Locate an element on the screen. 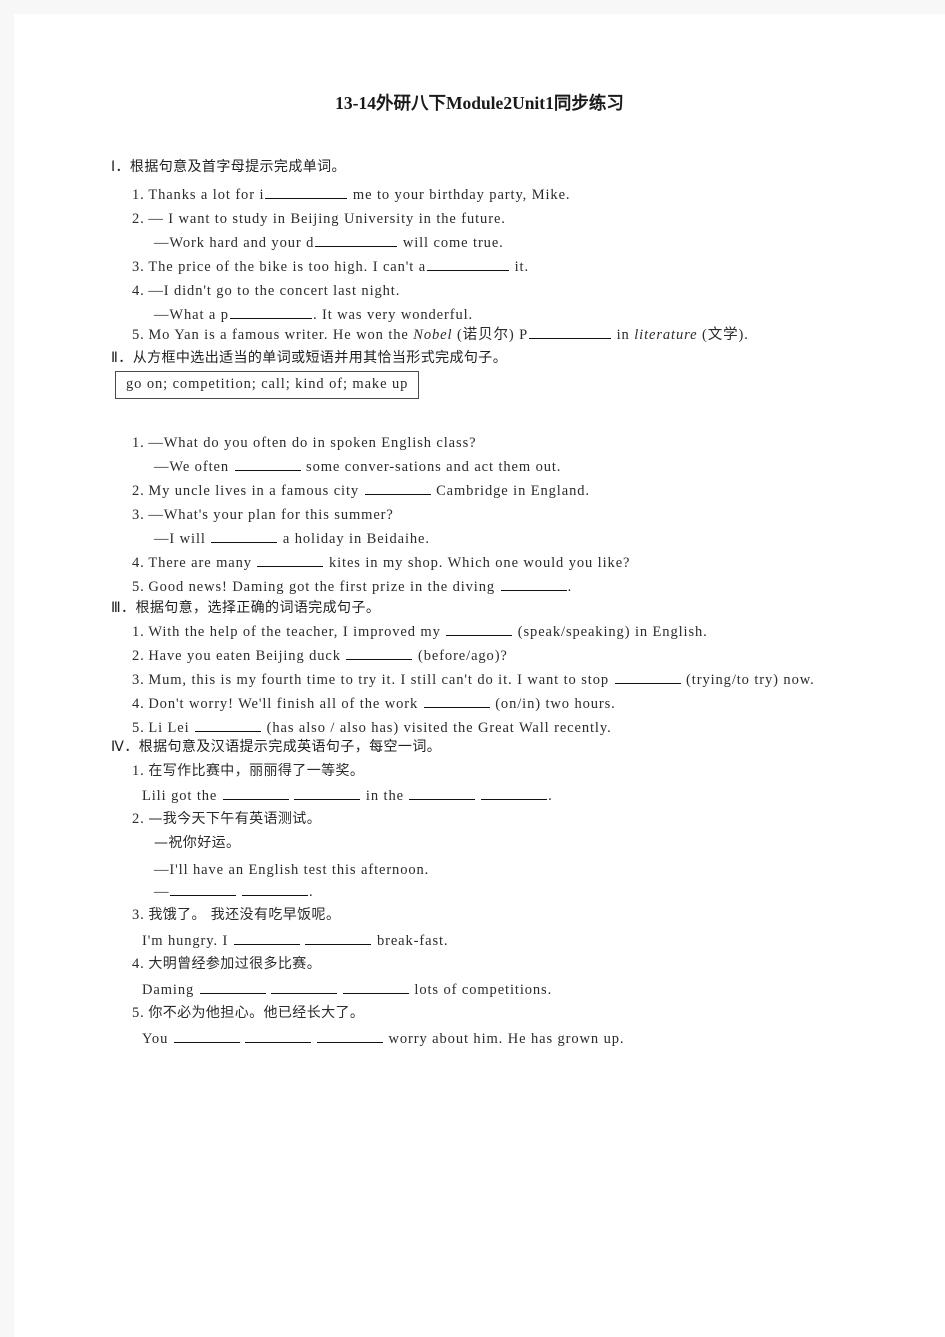 Image resolution: width=945 pixels, height=1337 pixels. item-text-pre: Li Lei is located at coordinates (171, 728).